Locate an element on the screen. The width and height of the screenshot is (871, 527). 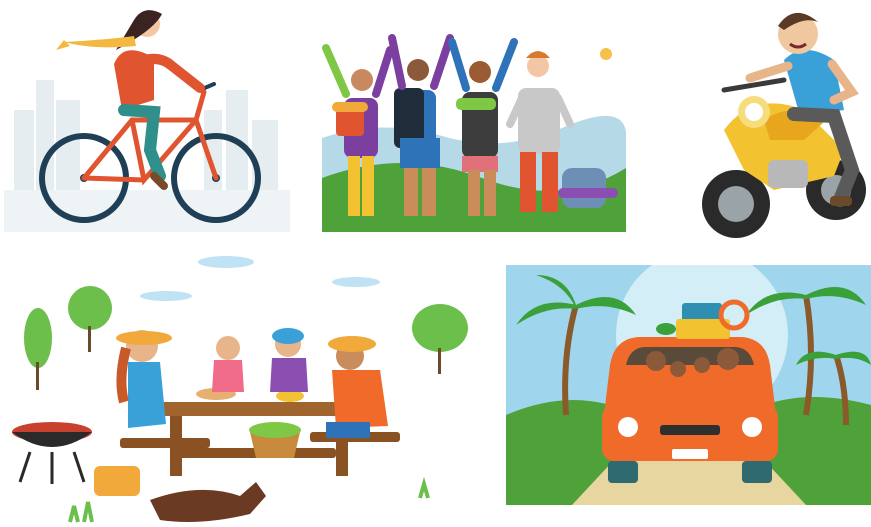
hikers-icon is located at coordinates (474, 130).